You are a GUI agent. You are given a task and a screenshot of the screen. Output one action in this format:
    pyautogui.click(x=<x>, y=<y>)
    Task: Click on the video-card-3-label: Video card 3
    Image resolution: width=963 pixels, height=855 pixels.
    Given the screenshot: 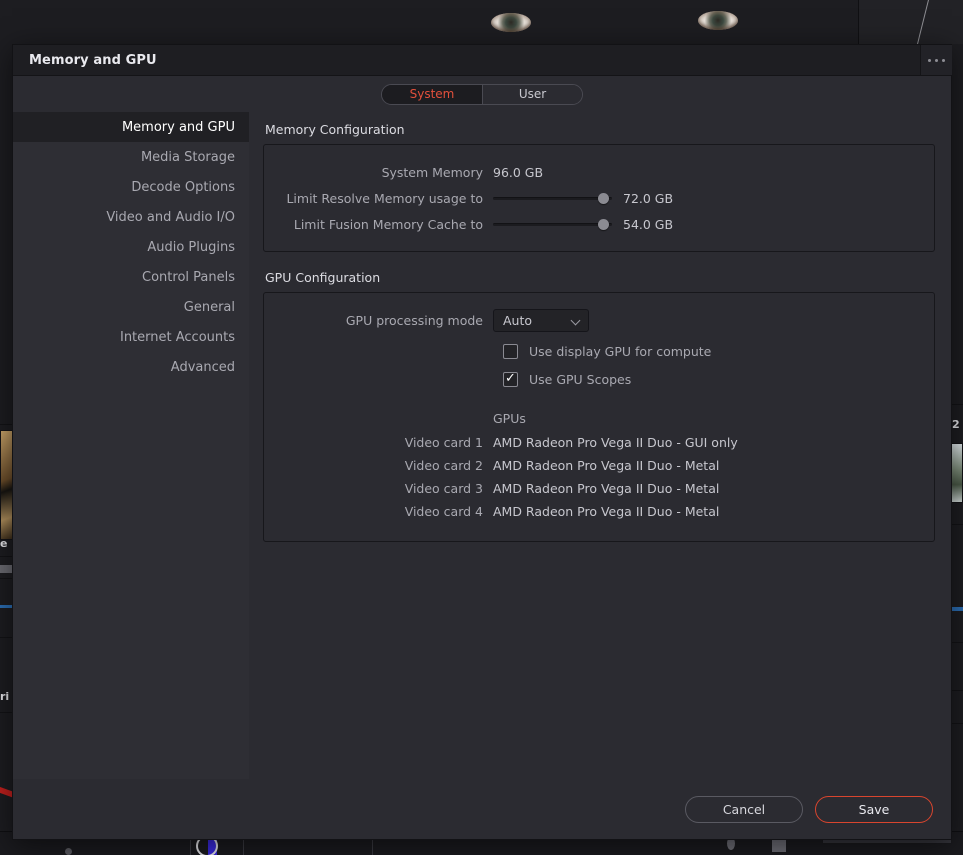 What is the action you would take?
    pyautogui.click(x=443, y=488)
    